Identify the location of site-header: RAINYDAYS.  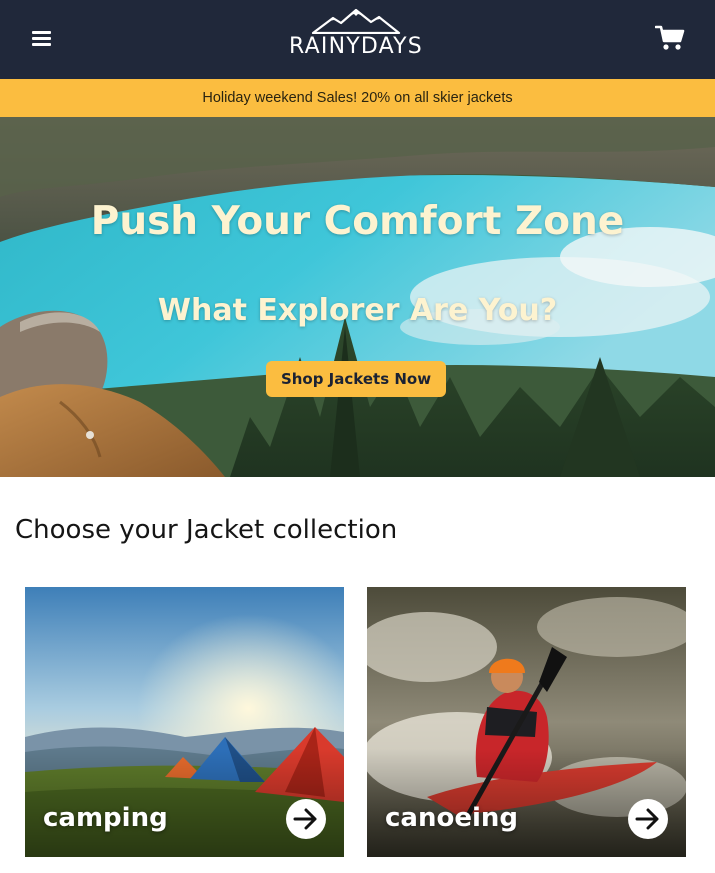
(357, 39).